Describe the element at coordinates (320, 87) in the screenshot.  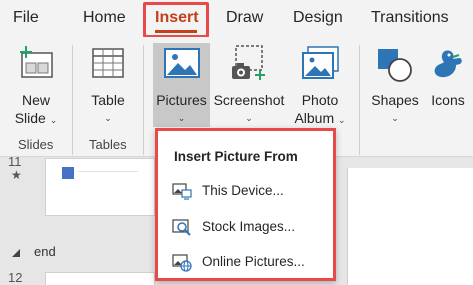
I see `photo-album-button: Photo Album ⌄` at that location.